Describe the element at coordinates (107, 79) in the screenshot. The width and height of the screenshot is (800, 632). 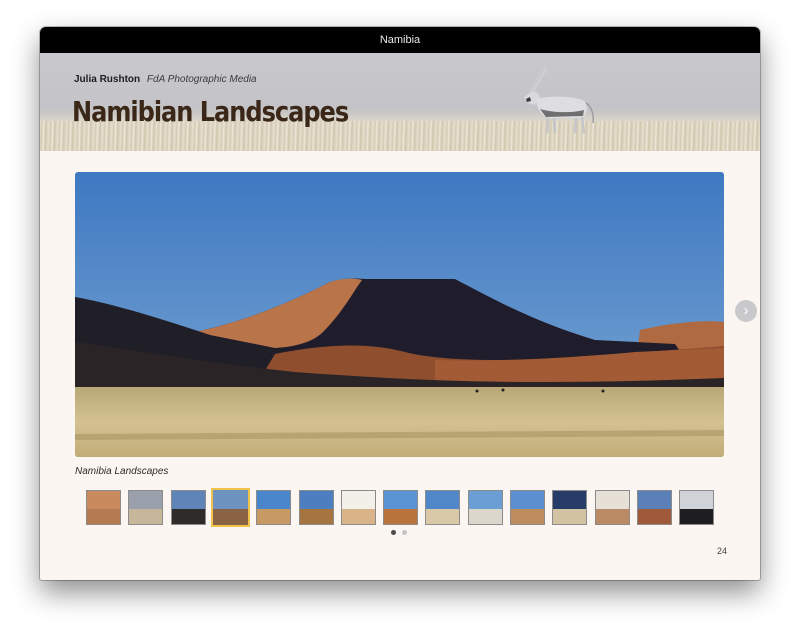
I see `author-name: Julia Rushton` at that location.